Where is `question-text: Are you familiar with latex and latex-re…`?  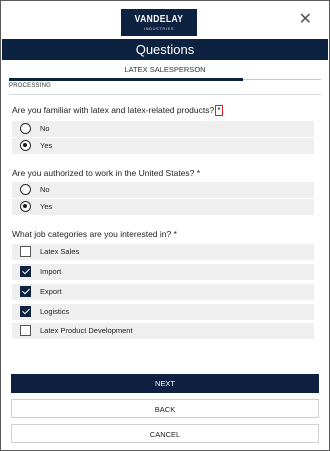
question-text: Are you familiar with latex and latex-re… is located at coordinates (113, 110).